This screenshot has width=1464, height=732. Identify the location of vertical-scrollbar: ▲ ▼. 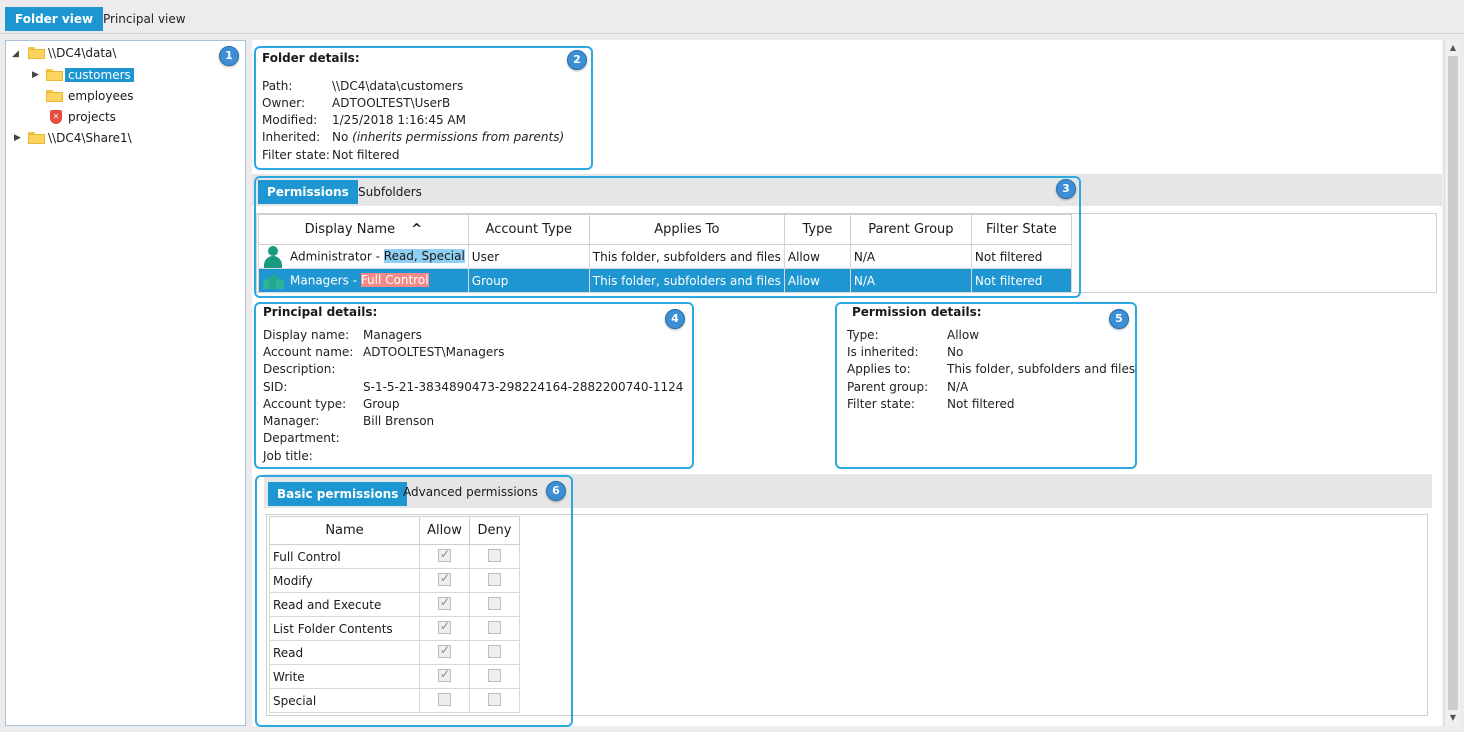
(1452, 383).